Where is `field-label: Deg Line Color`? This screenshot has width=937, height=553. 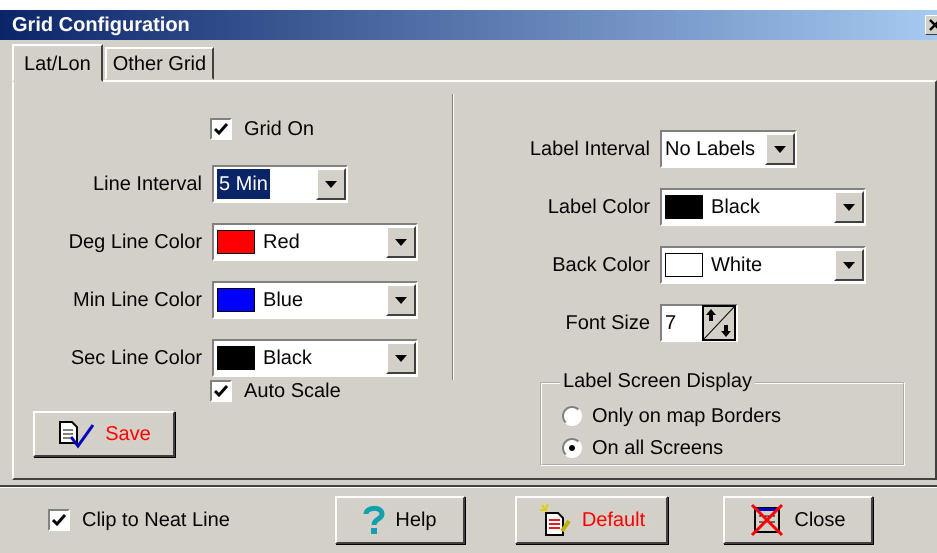
field-label: Deg Line Color is located at coordinates (135, 242).